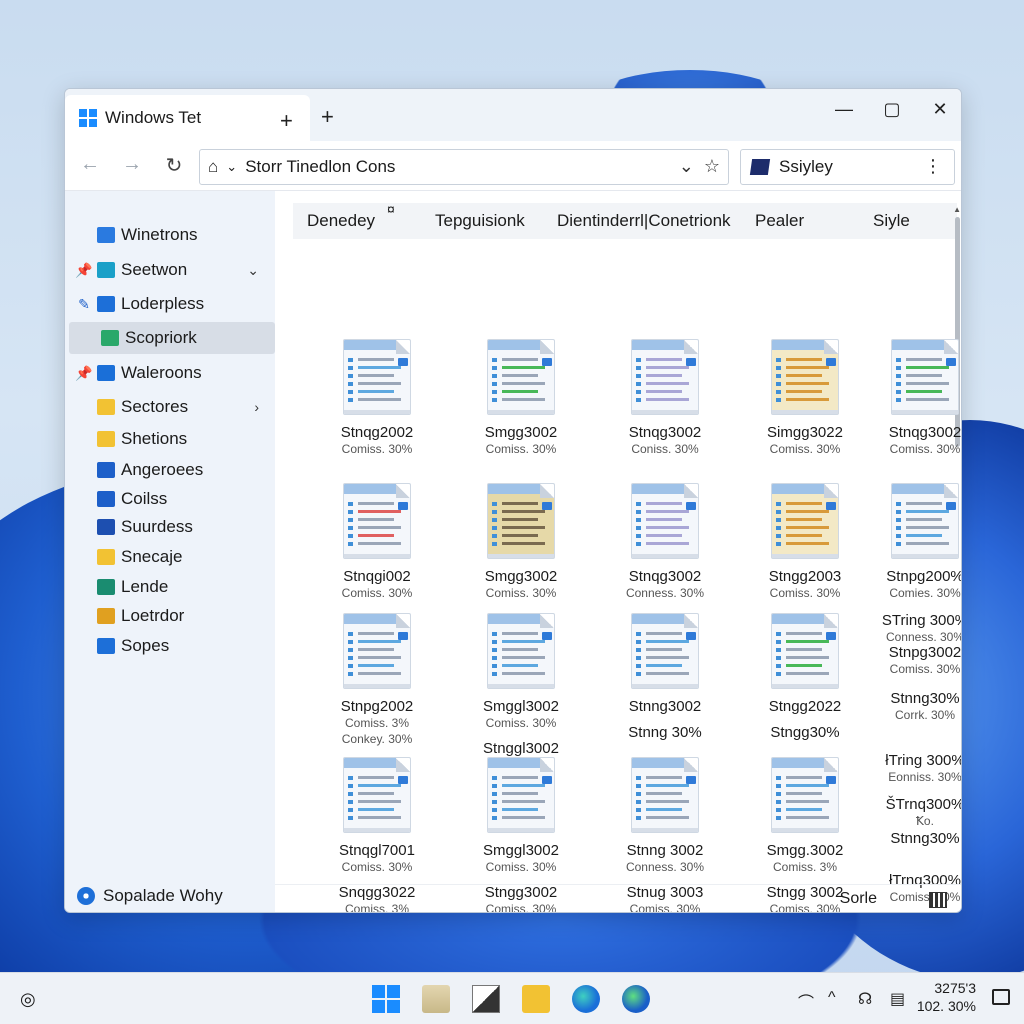  I want to click on column-header-2: Tepguisionk, so click(480, 221).